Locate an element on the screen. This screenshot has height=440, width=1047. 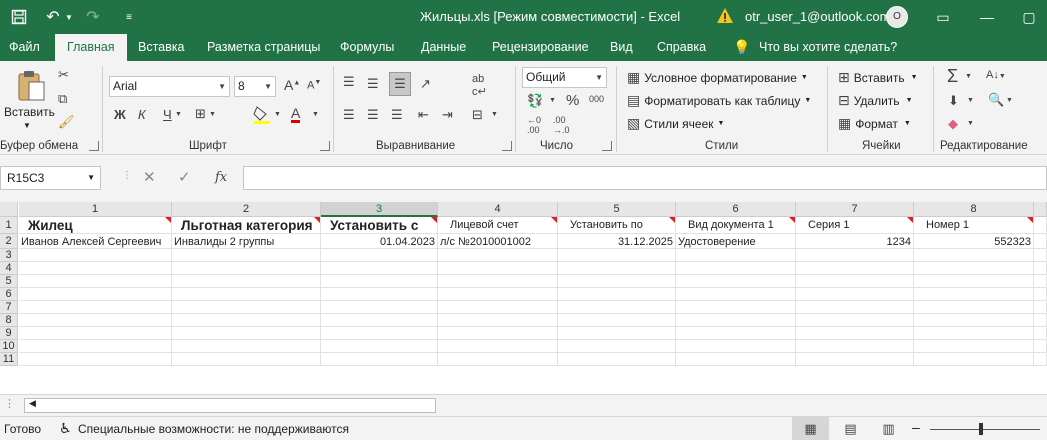
copy-icon: ⧉ is located at coordinates (62, 99).